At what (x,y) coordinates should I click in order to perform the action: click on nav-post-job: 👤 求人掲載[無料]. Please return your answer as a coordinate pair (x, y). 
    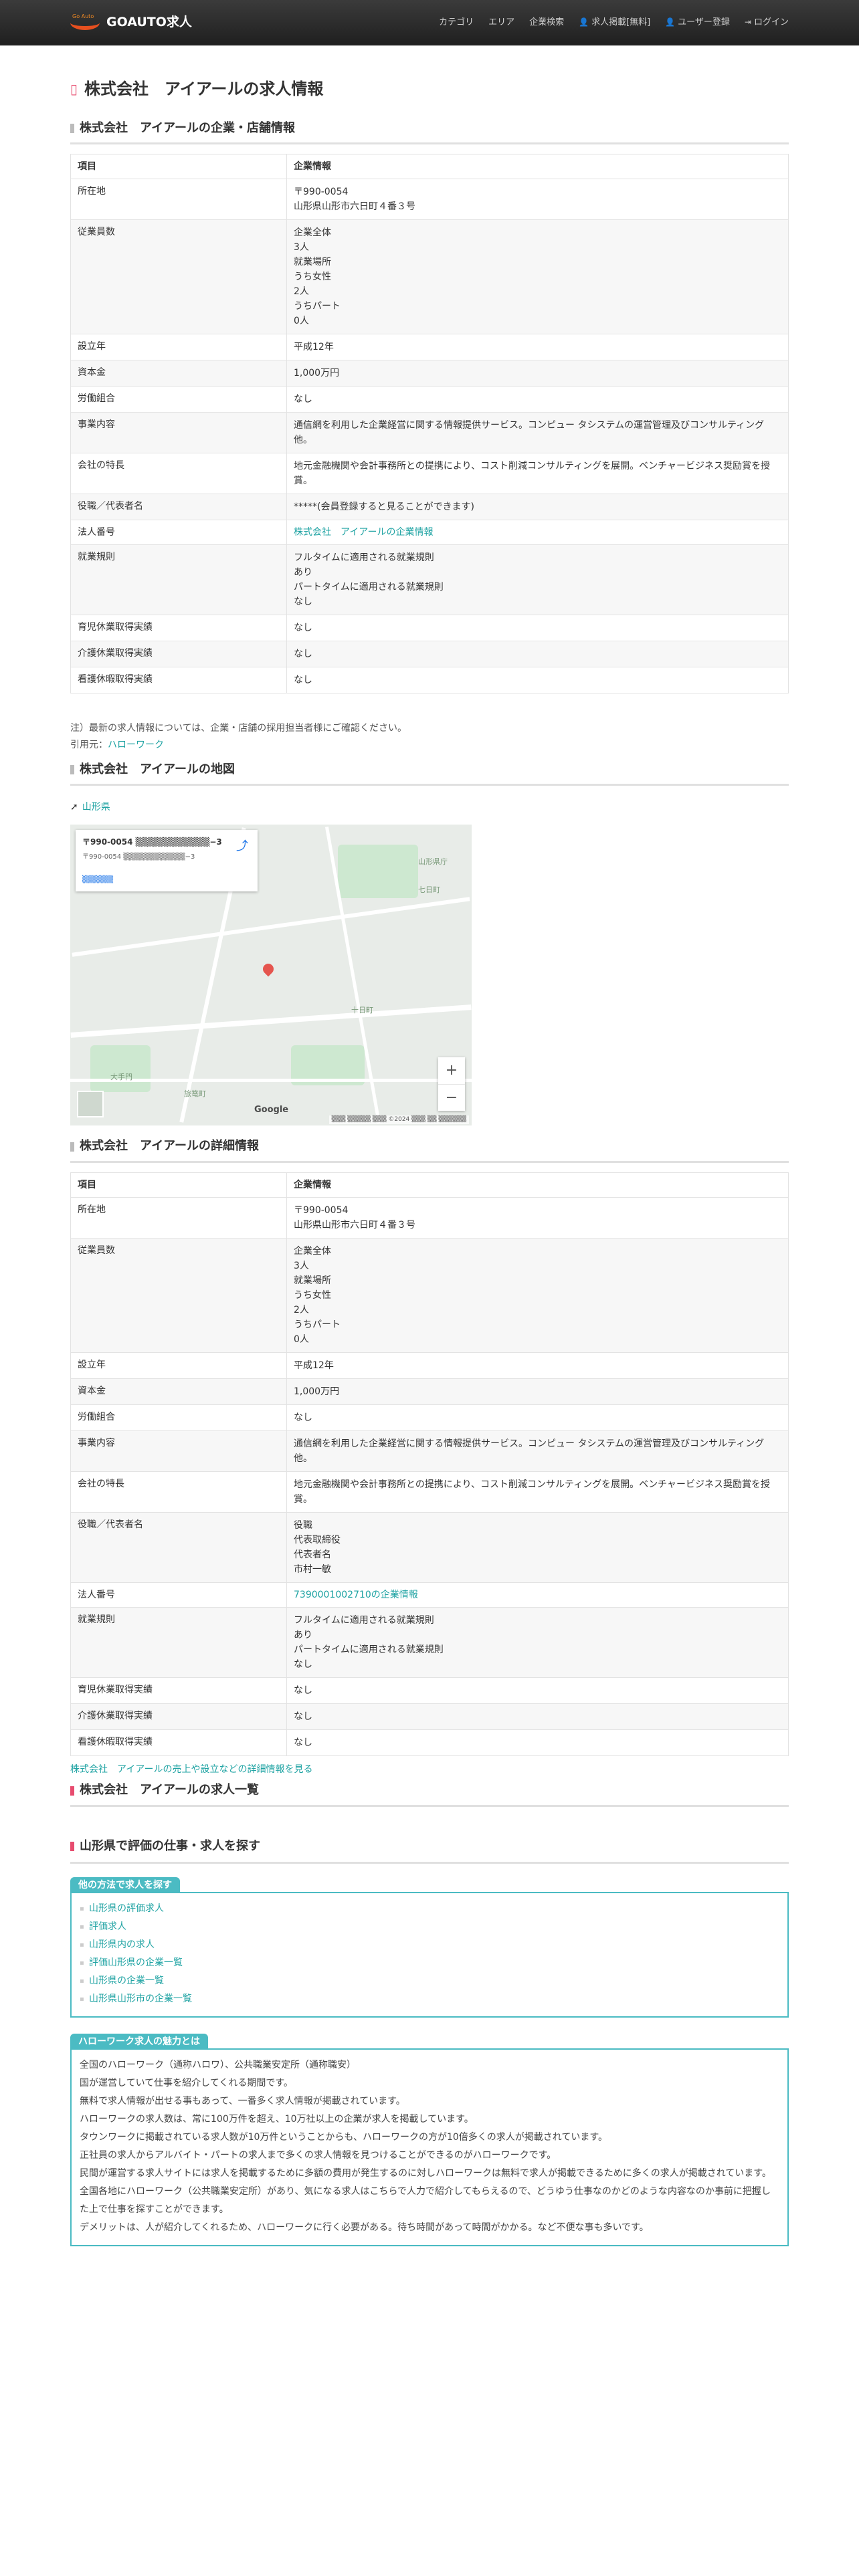
    Looking at the image, I should click on (614, 23).